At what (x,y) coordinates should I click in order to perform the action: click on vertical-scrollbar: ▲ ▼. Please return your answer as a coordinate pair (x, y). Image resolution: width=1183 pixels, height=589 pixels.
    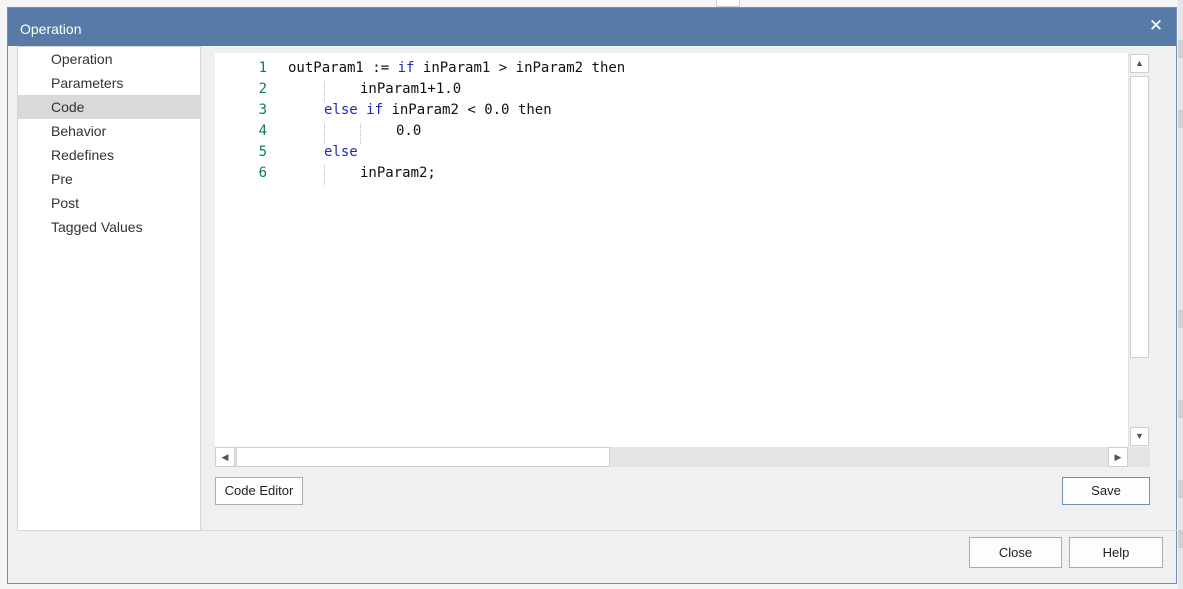
    Looking at the image, I should click on (1139, 250).